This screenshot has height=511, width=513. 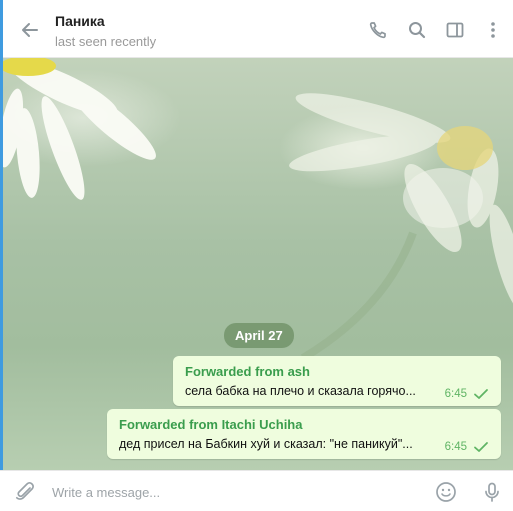 What do you see at coordinates (247, 371) in the screenshot?
I see `forwarded-from-label: Forwarded from ash` at bounding box center [247, 371].